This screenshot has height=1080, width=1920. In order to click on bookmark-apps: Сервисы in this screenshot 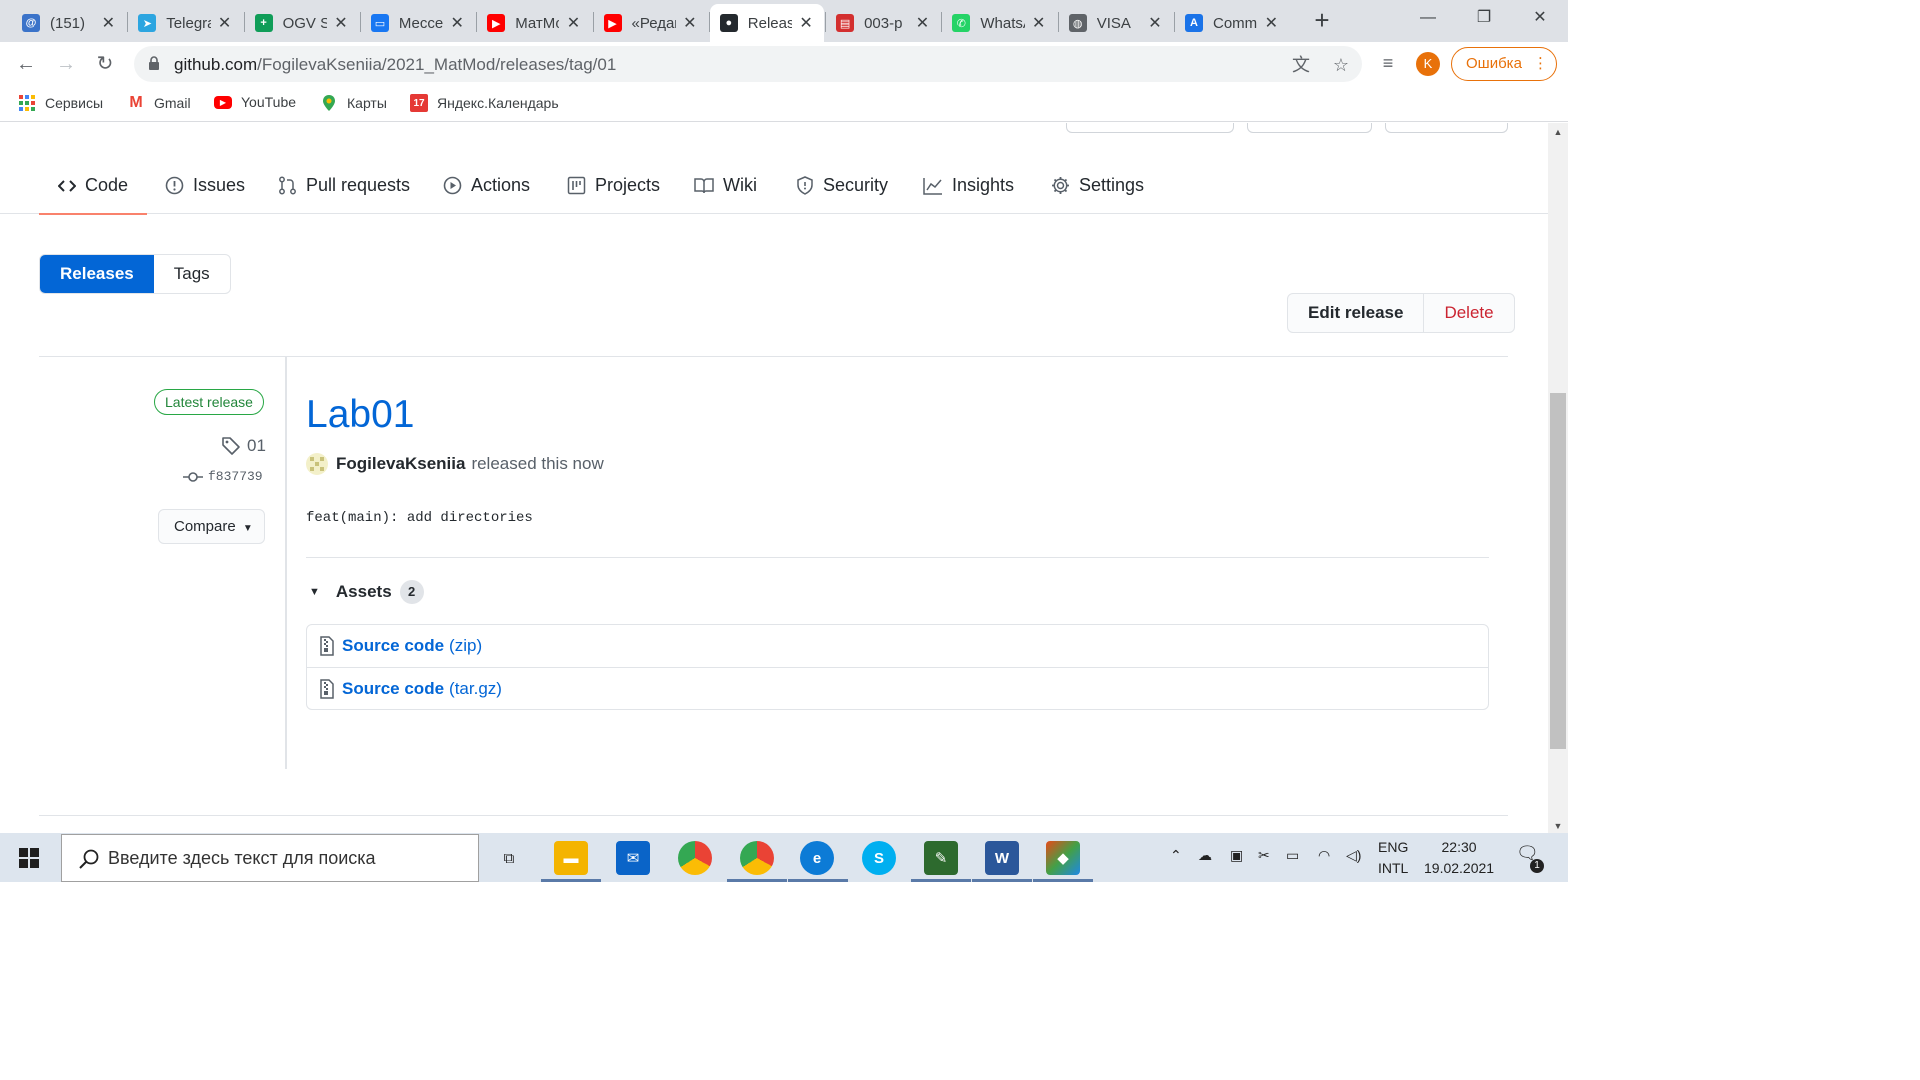, I will do `click(60, 103)`.